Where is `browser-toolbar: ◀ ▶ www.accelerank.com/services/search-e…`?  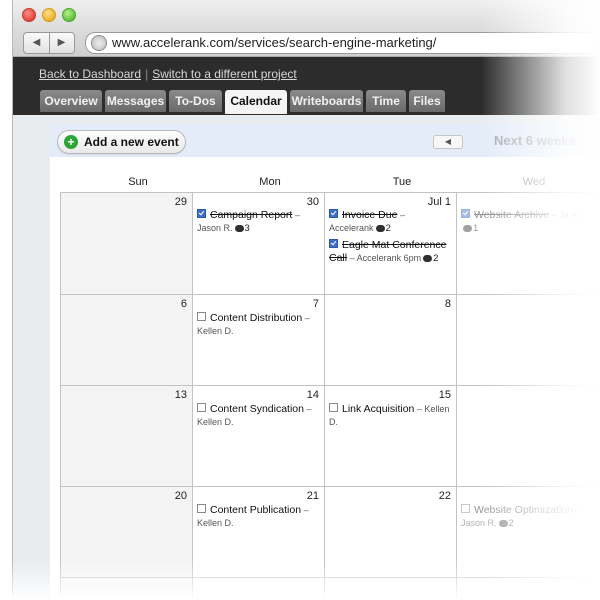
browser-toolbar: ◀ ▶ www.accelerank.com/services/search-e… is located at coordinates (306, 43).